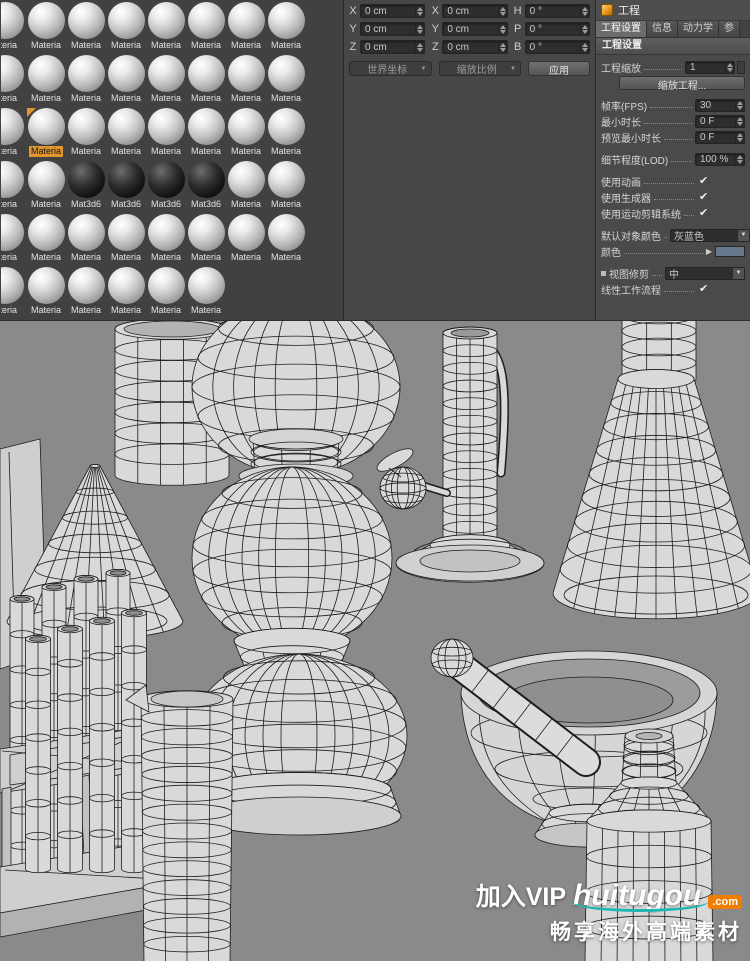 The image size is (750, 961). I want to click on fps-input: 30, so click(720, 105).